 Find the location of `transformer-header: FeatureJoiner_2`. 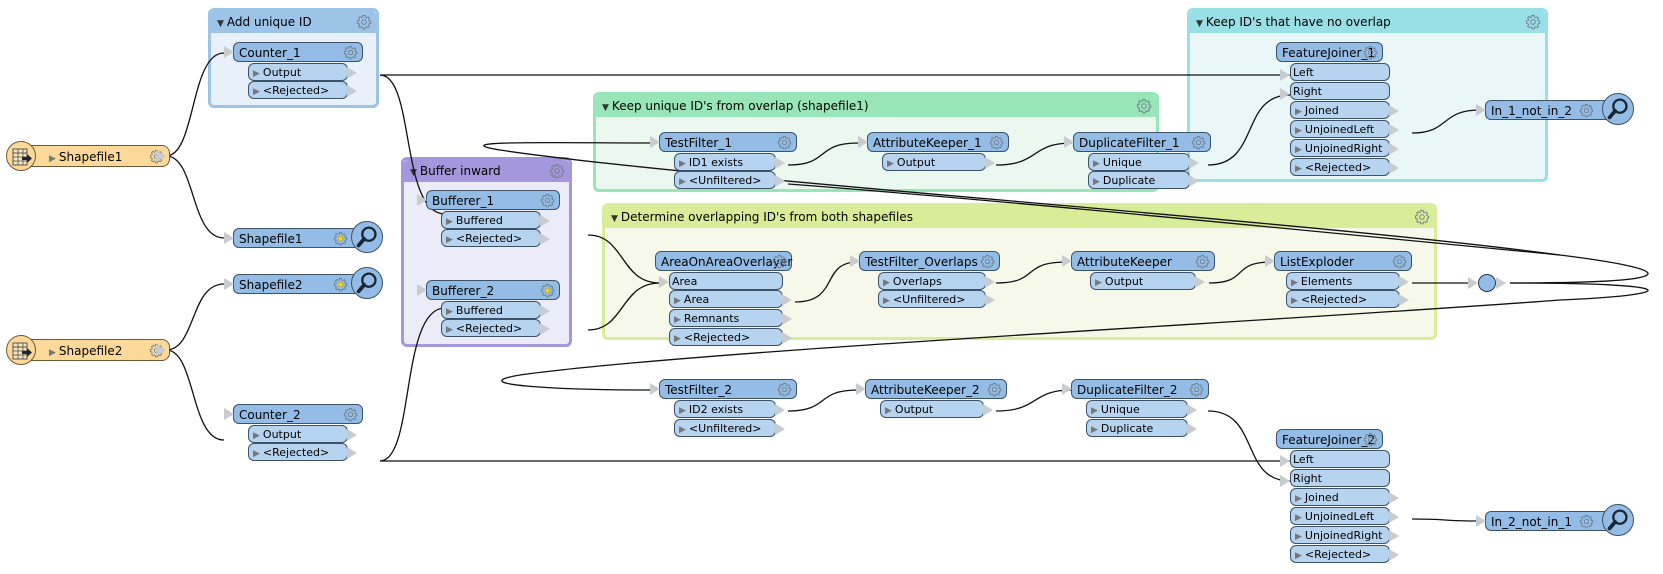

transformer-header: FeatureJoiner_2 is located at coordinates (1329, 439).